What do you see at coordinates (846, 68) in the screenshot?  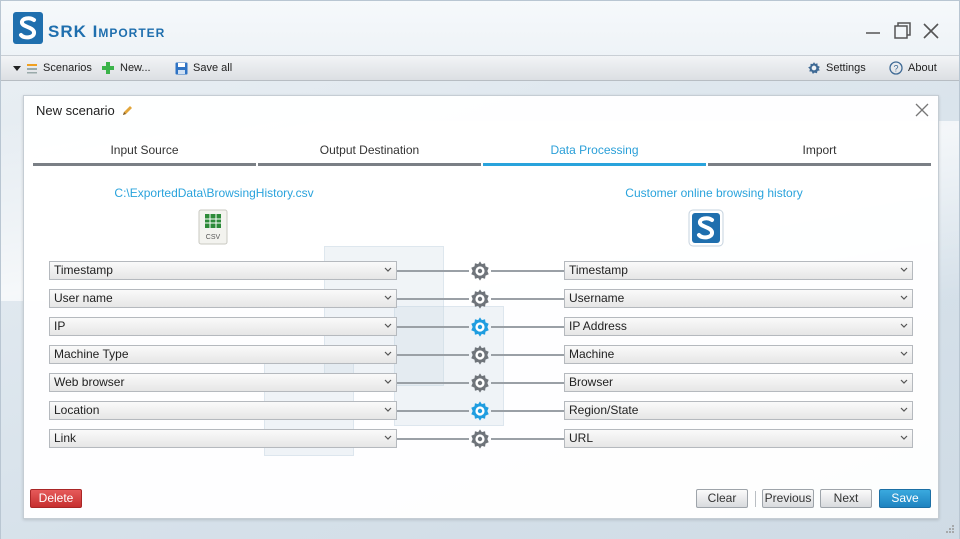 I see `settings-label: Settings` at bounding box center [846, 68].